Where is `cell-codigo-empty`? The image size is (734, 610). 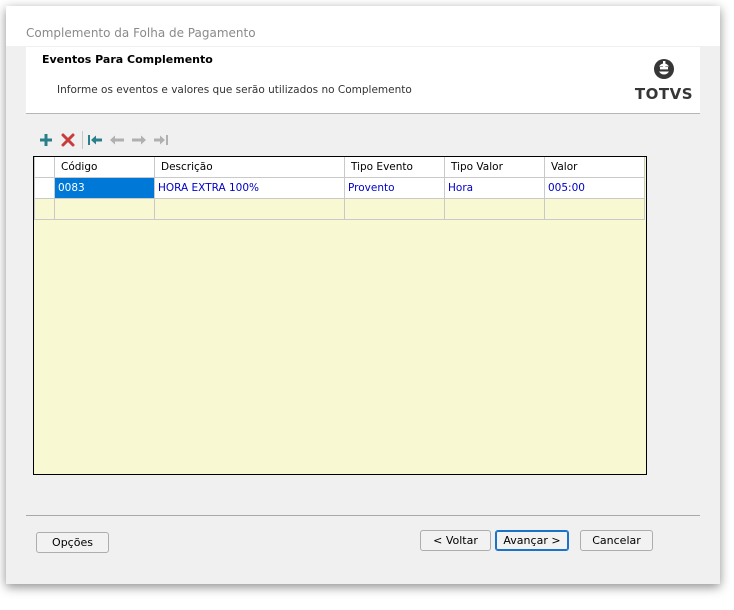
cell-codigo-empty is located at coordinates (104, 209).